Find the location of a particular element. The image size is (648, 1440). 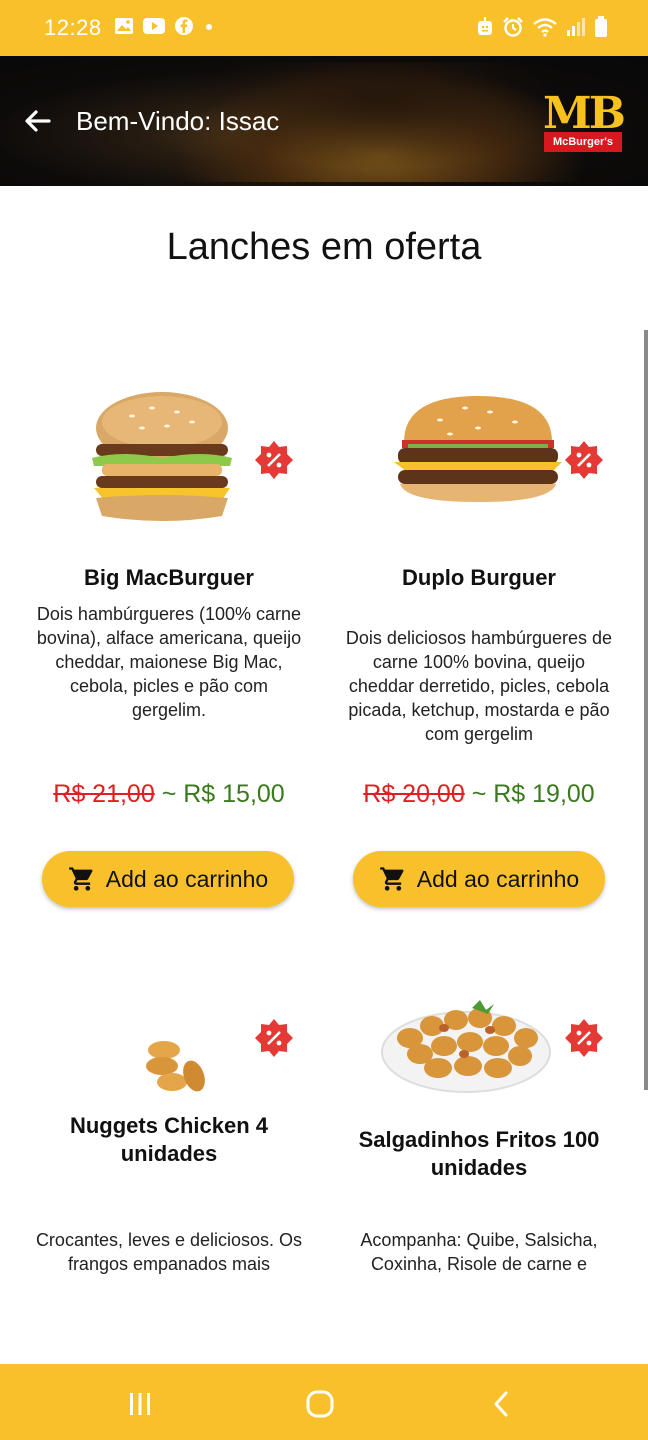

status-left-icons is located at coordinates (165, 28).